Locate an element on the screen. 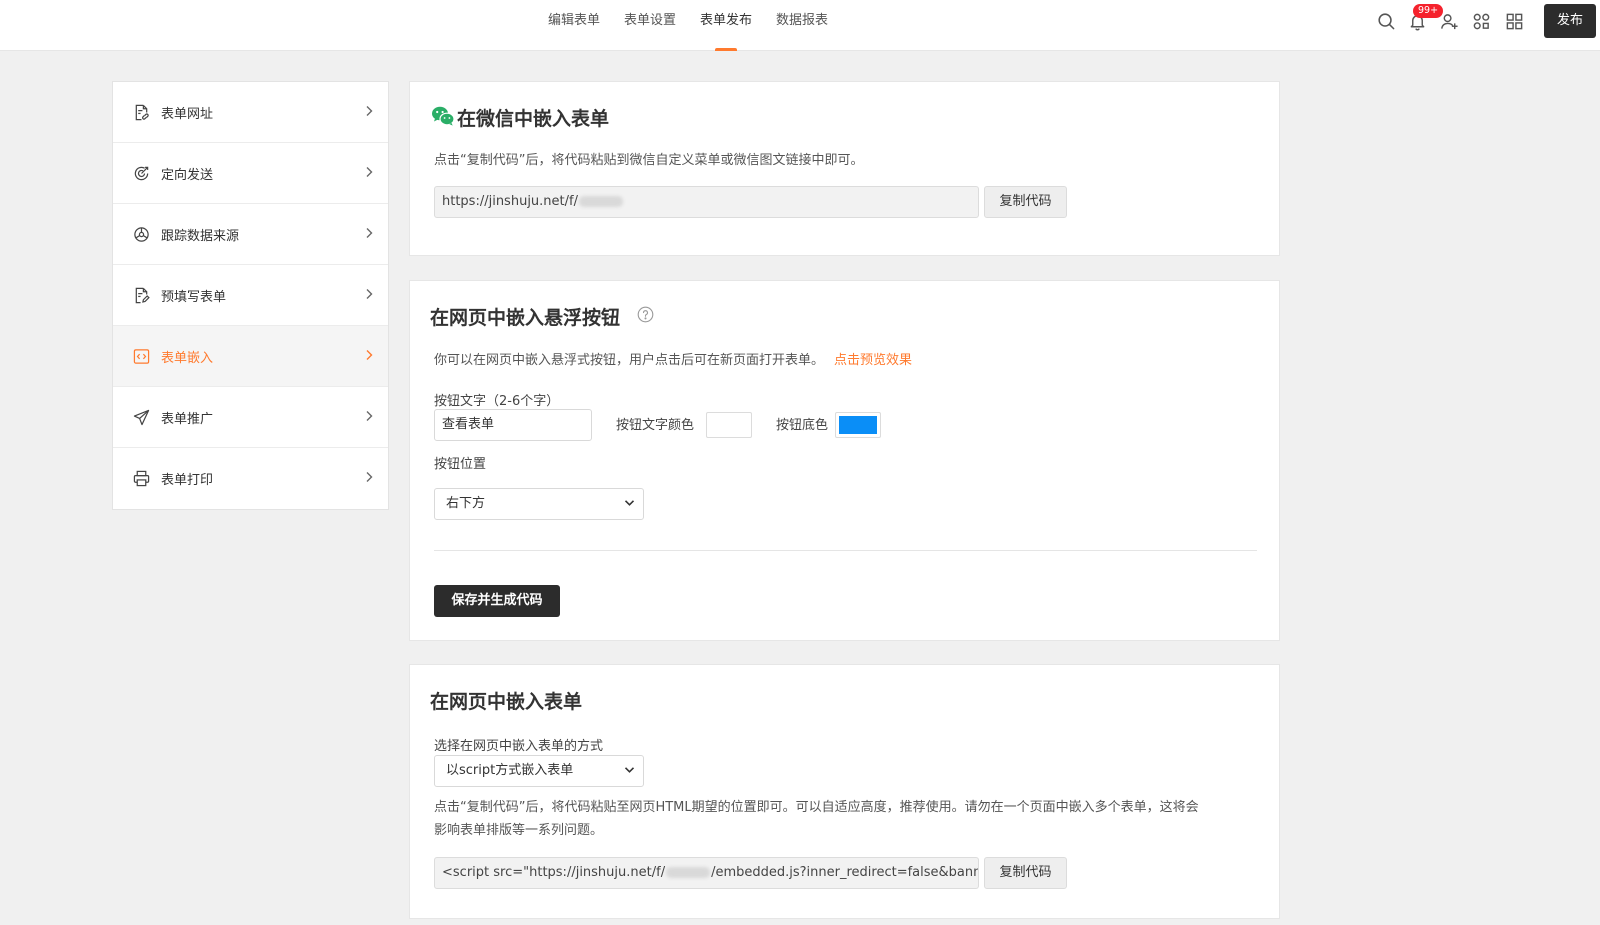 This screenshot has width=1600, height=925. embed-method-select: 以script方式嵌入表单 is located at coordinates (539, 771).